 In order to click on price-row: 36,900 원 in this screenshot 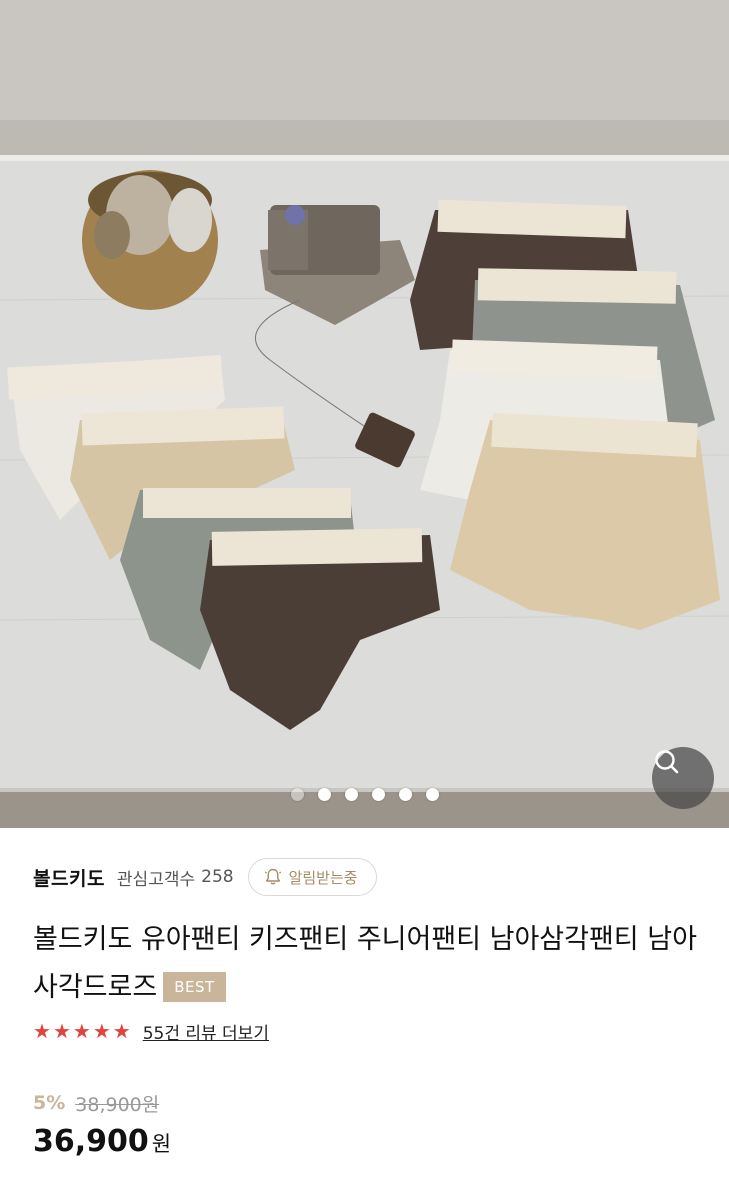, I will do `click(102, 1145)`.